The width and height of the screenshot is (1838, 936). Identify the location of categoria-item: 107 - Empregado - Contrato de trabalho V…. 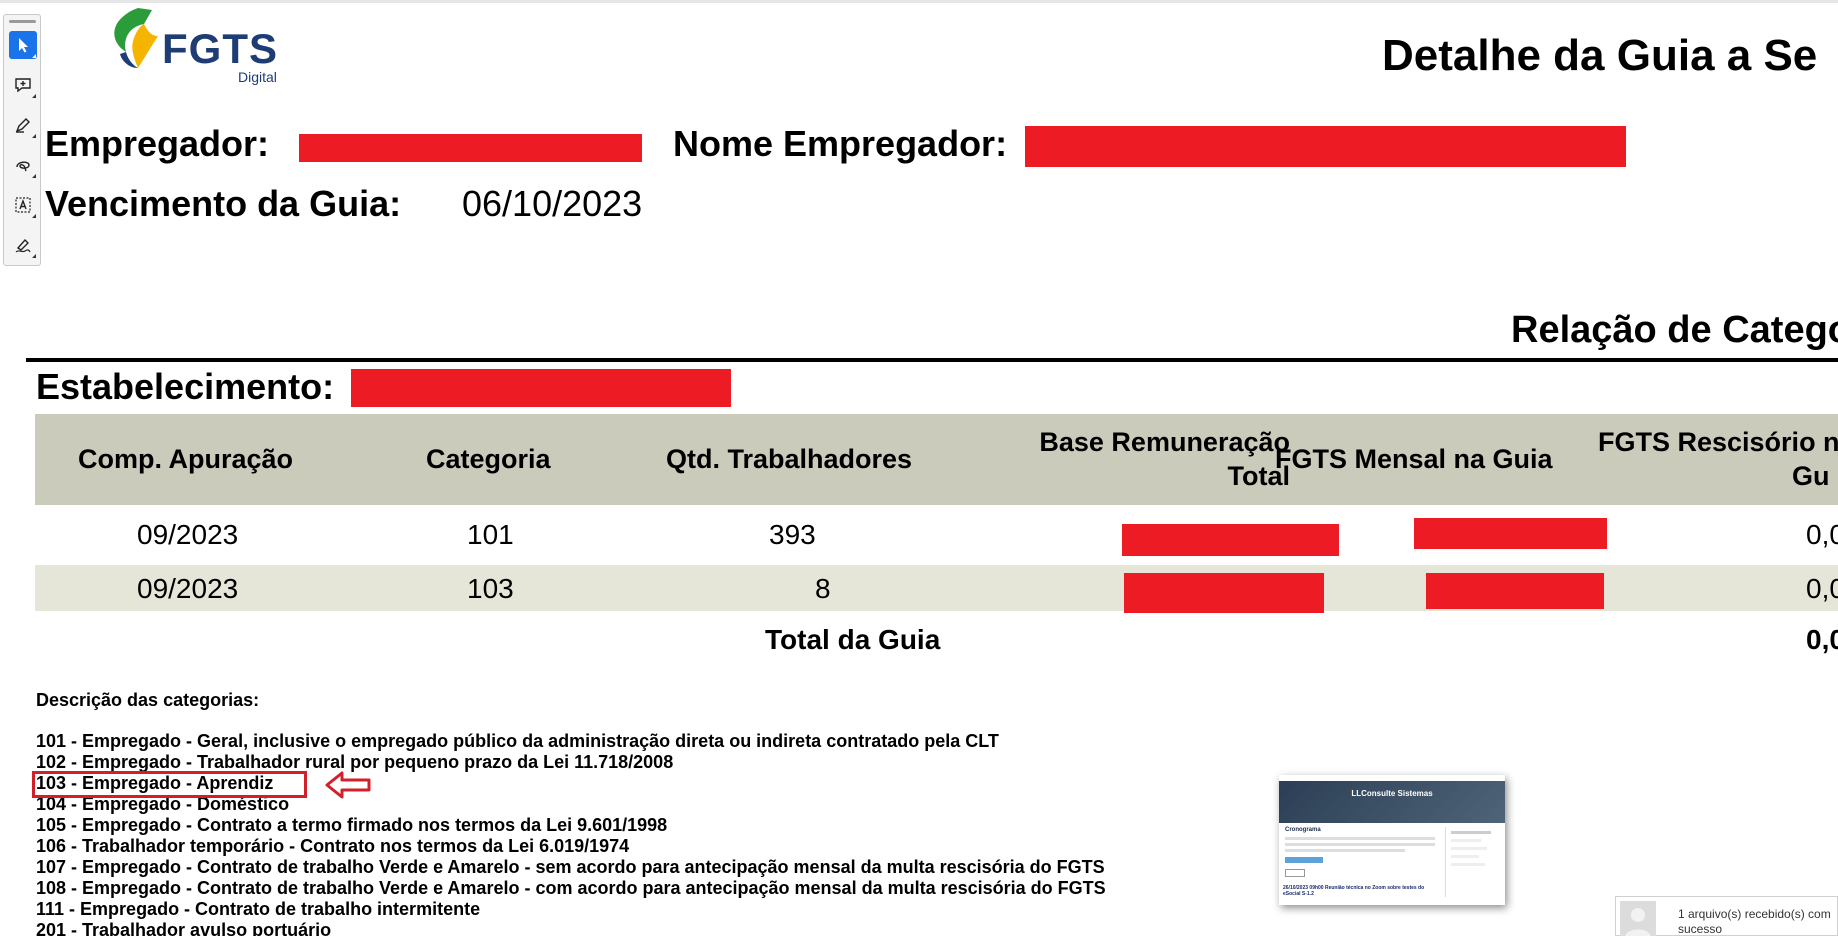
(570, 867).